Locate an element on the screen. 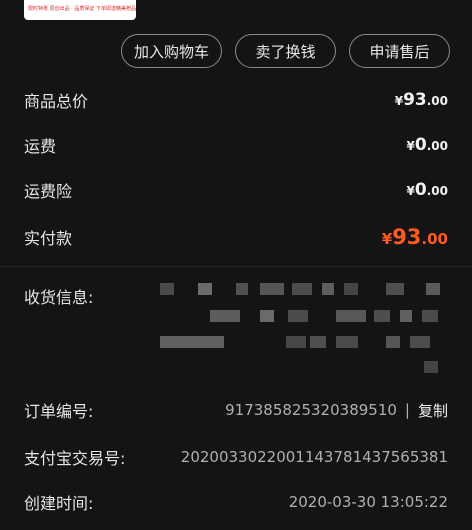  goods-total-value: ¥93.00 is located at coordinates (421, 100).